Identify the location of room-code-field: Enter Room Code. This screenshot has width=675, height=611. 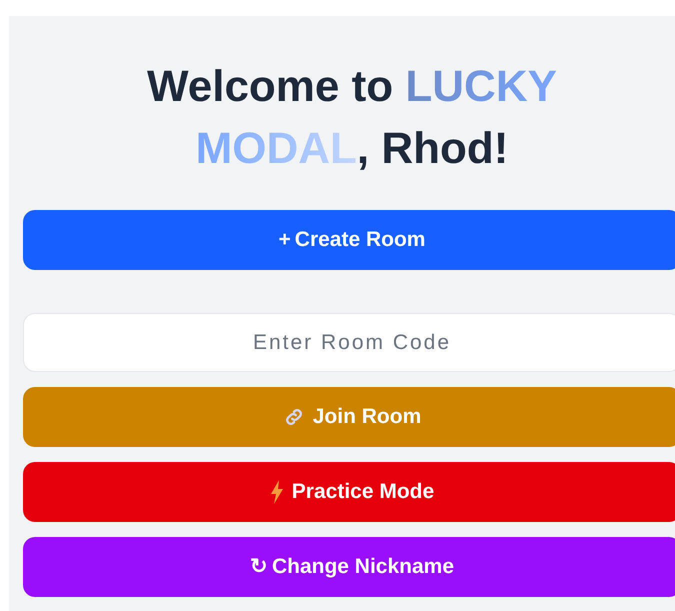
(349, 342).